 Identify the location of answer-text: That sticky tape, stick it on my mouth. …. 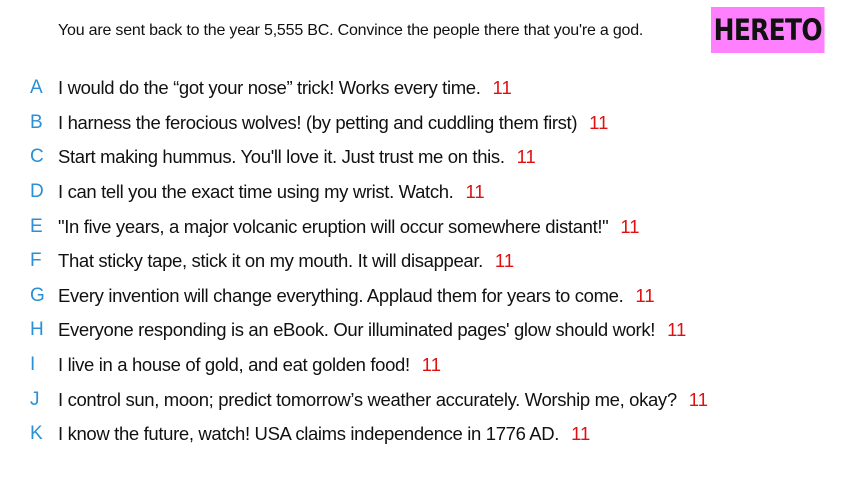
(270, 261).